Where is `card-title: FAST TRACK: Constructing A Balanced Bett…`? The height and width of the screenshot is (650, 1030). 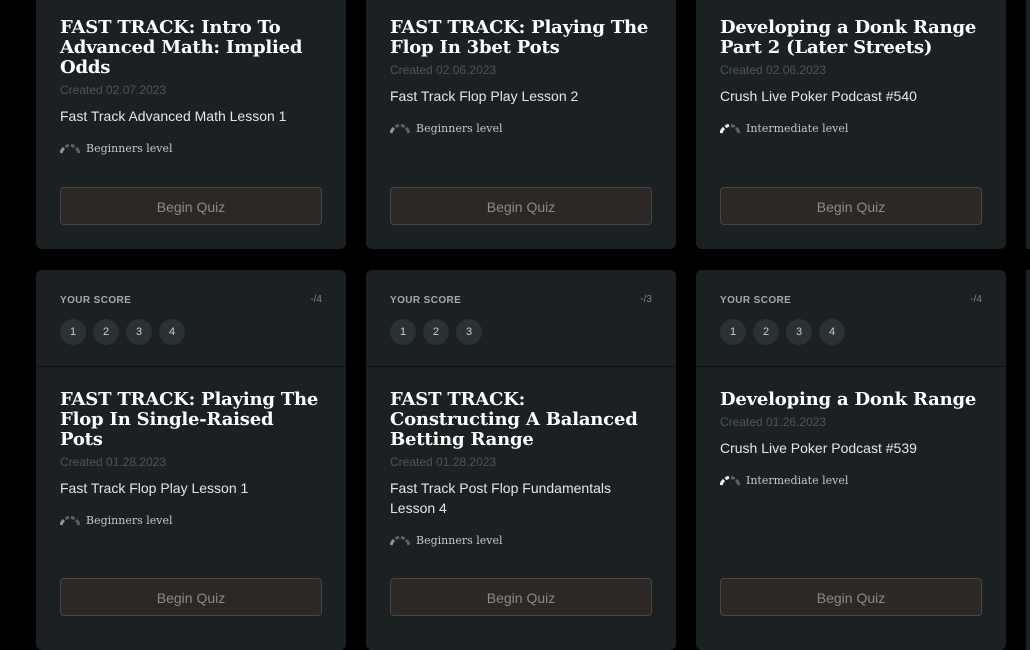 card-title: FAST TRACK: Constructing A Balanced Bett… is located at coordinates (521, 420).